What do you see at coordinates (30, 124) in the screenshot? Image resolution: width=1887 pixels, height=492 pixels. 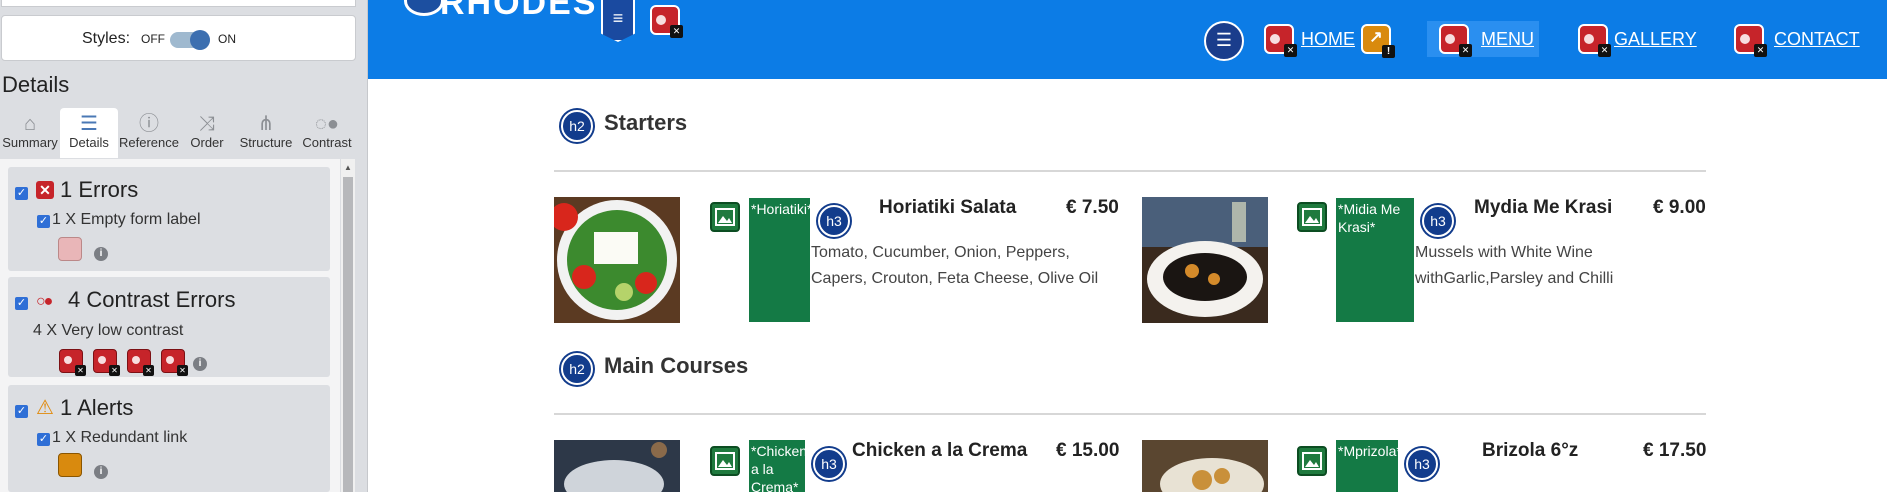 I see `home-icon: ⌂` at bounding box center [30, 124].